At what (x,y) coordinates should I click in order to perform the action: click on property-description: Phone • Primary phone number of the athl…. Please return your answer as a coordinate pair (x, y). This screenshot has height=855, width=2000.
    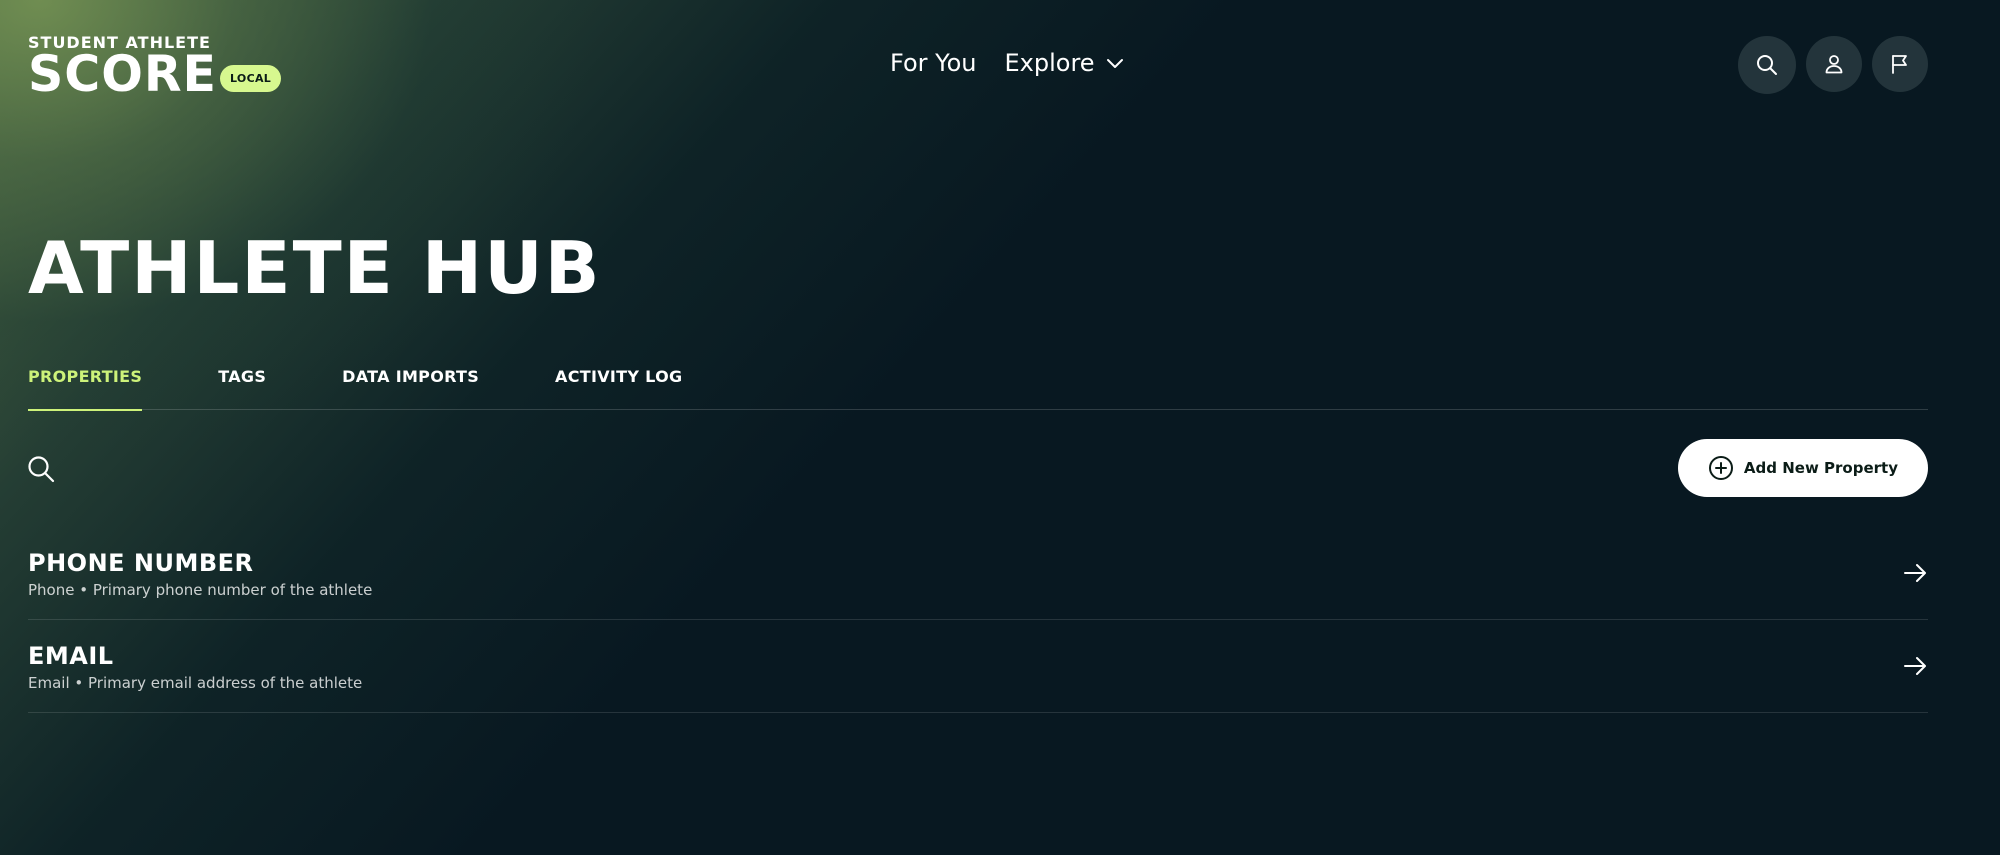
    Looking at the image, I should click on (200, 590).